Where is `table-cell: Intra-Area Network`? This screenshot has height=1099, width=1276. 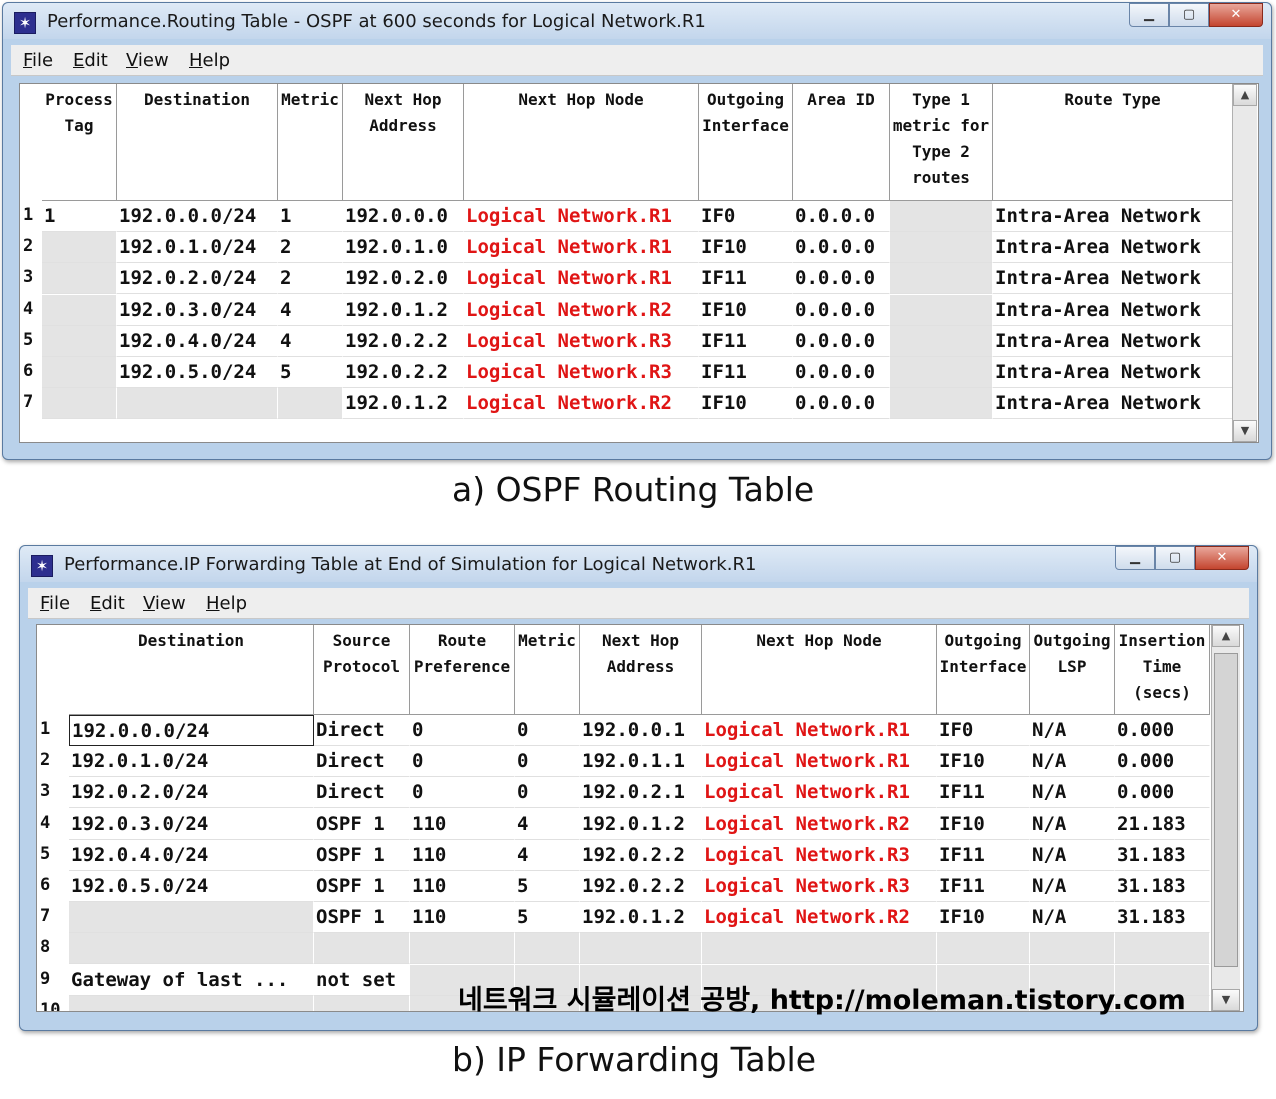
table-cell: Intra-Area Network is located at coordinates (1113, 279).